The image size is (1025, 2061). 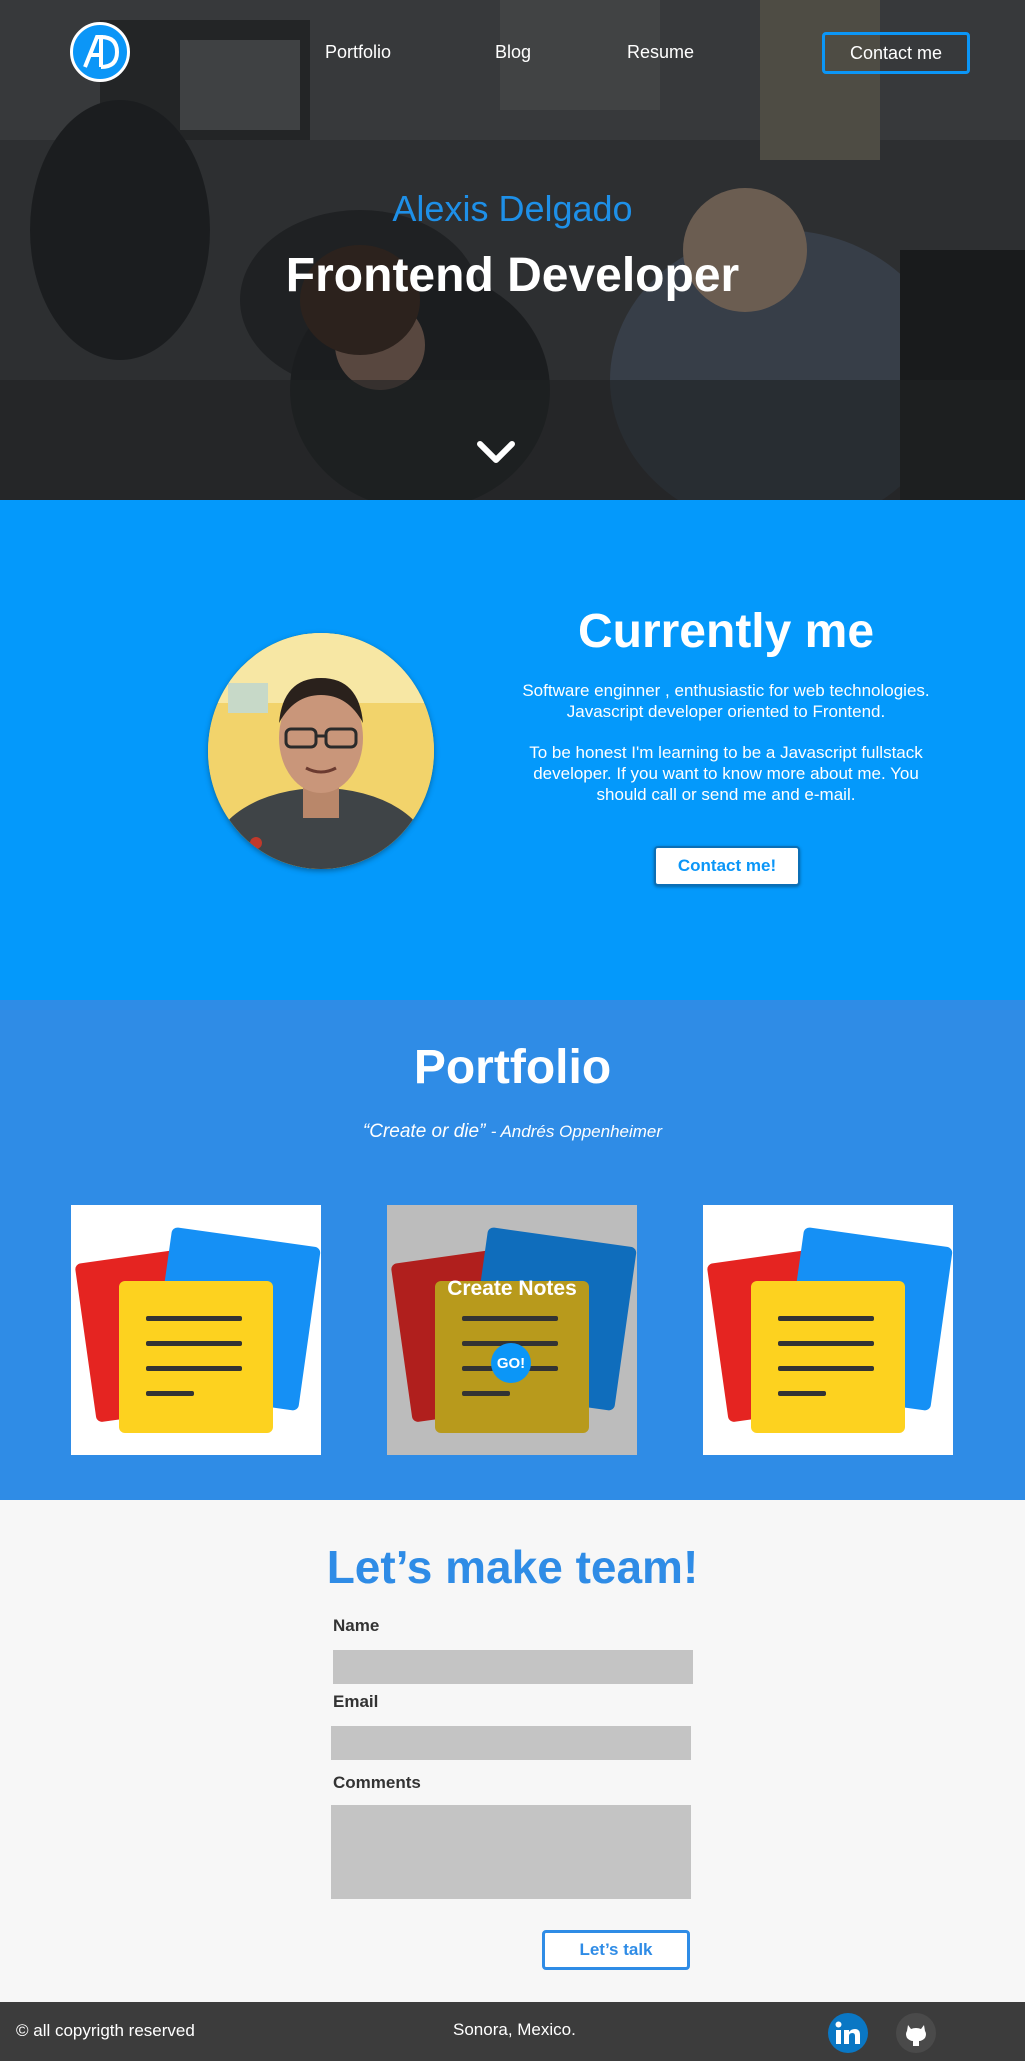 What do you see at coordinates (105, 2030) in the screenshot?
I see `copyright-text: © all copyrigth reserved` at bounding box center [105, 2030].